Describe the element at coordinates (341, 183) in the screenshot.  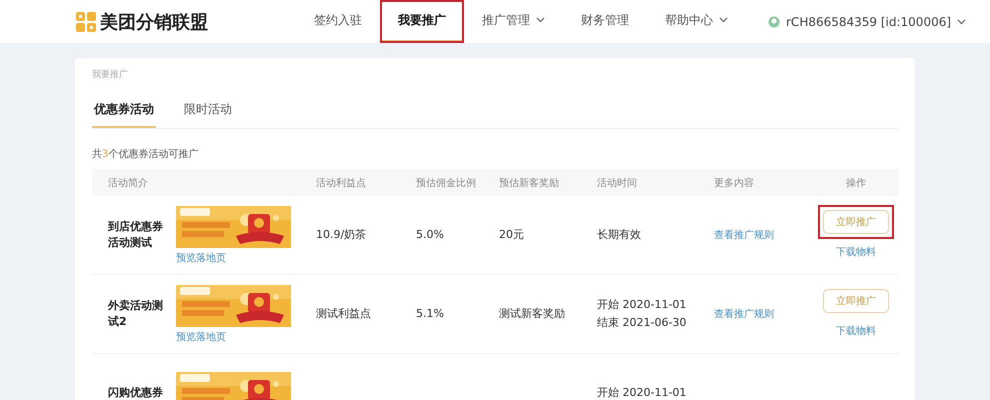
I see `column-header: 活动利益点` at that location.